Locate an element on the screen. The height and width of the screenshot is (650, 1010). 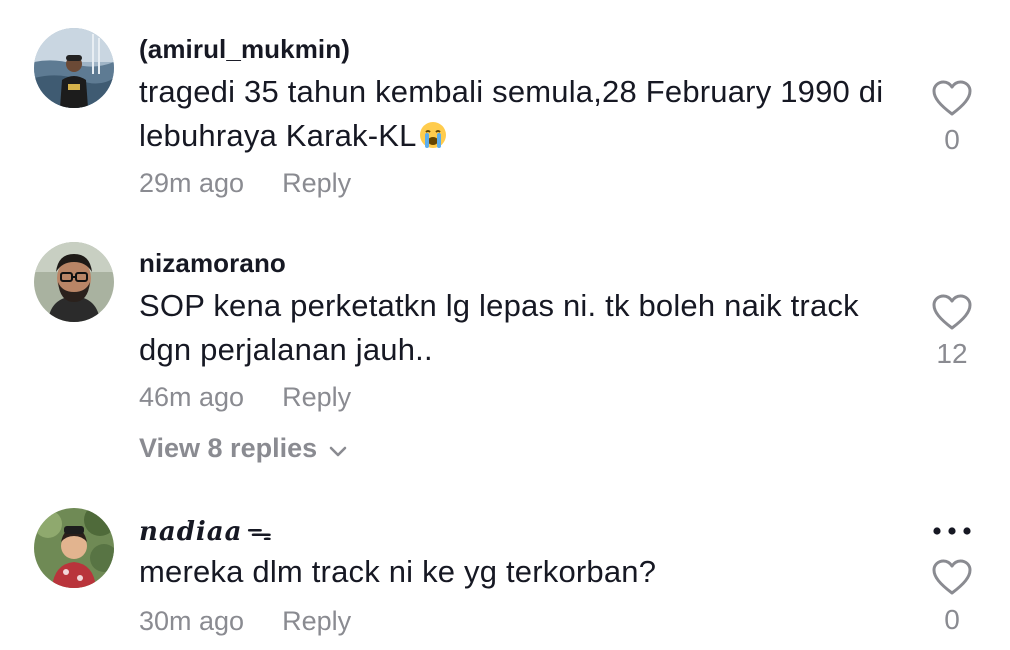
comment-meta: 30m ago Reply is located at coordinates (245, 621).